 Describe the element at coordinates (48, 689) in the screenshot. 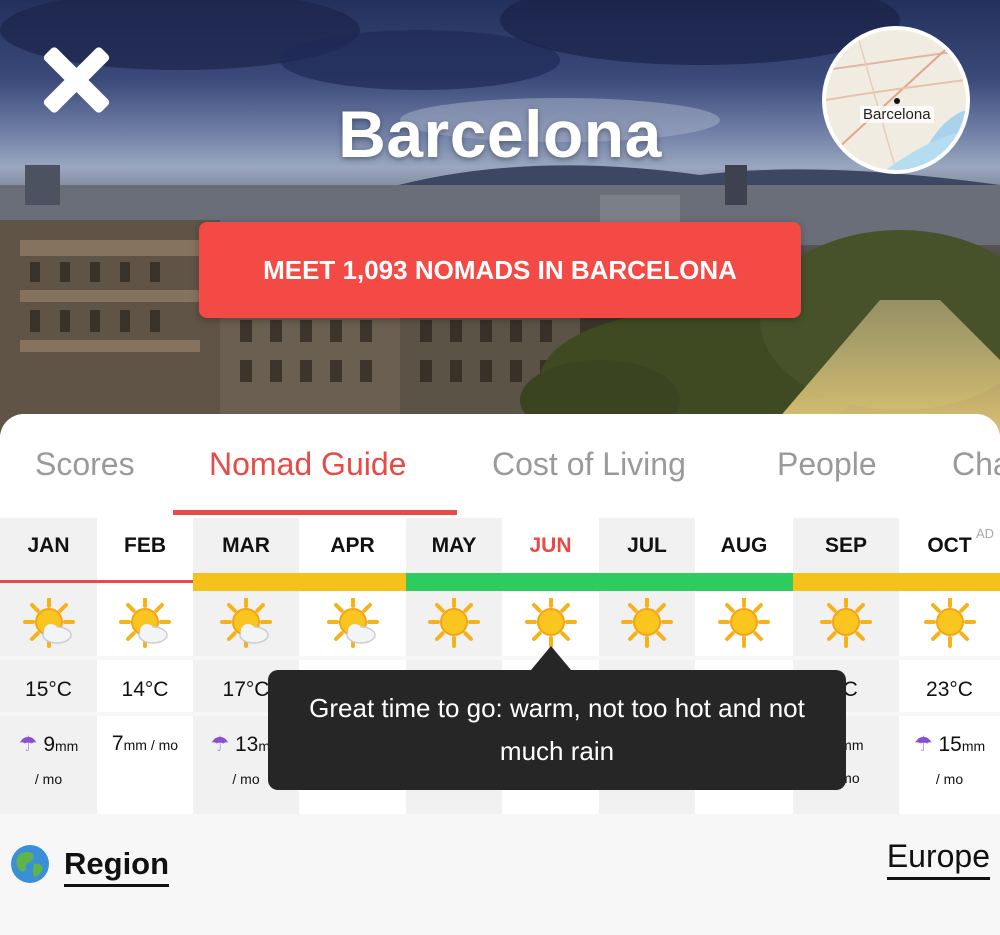

I see `month-temperature: 15°C` at that location.